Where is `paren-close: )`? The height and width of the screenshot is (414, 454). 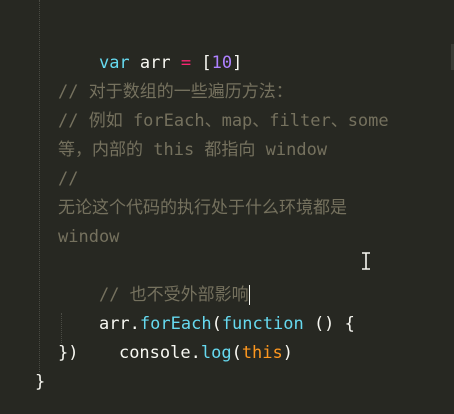 paren-close: ) is located at coordinates (288, 353).